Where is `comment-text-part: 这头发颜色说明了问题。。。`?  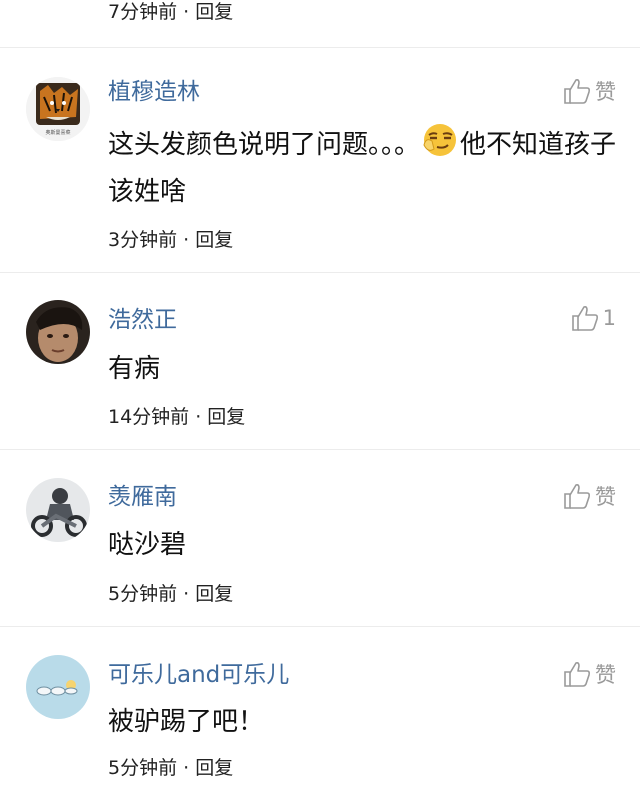 comment-text-part: 这头发颜色说明了问题。。。 is located at coordinates (264, 145).